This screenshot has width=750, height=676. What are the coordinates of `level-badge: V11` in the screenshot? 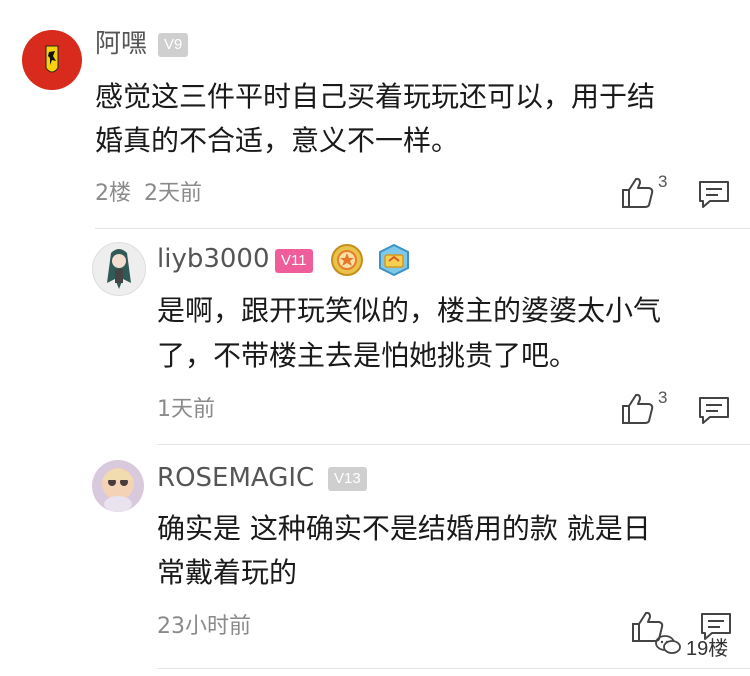 It's located at (294, 261).